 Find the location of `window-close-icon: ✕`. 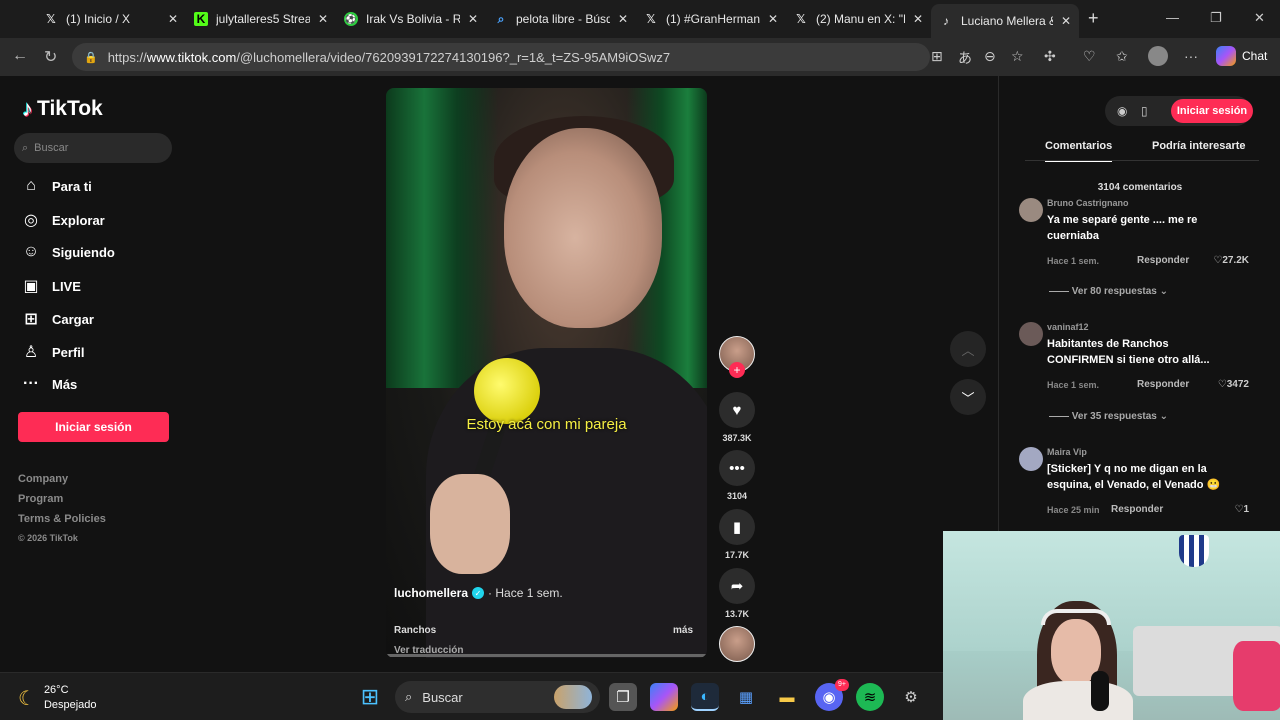

window-close-icon: ✕ is located at coordinates (1259, 18).